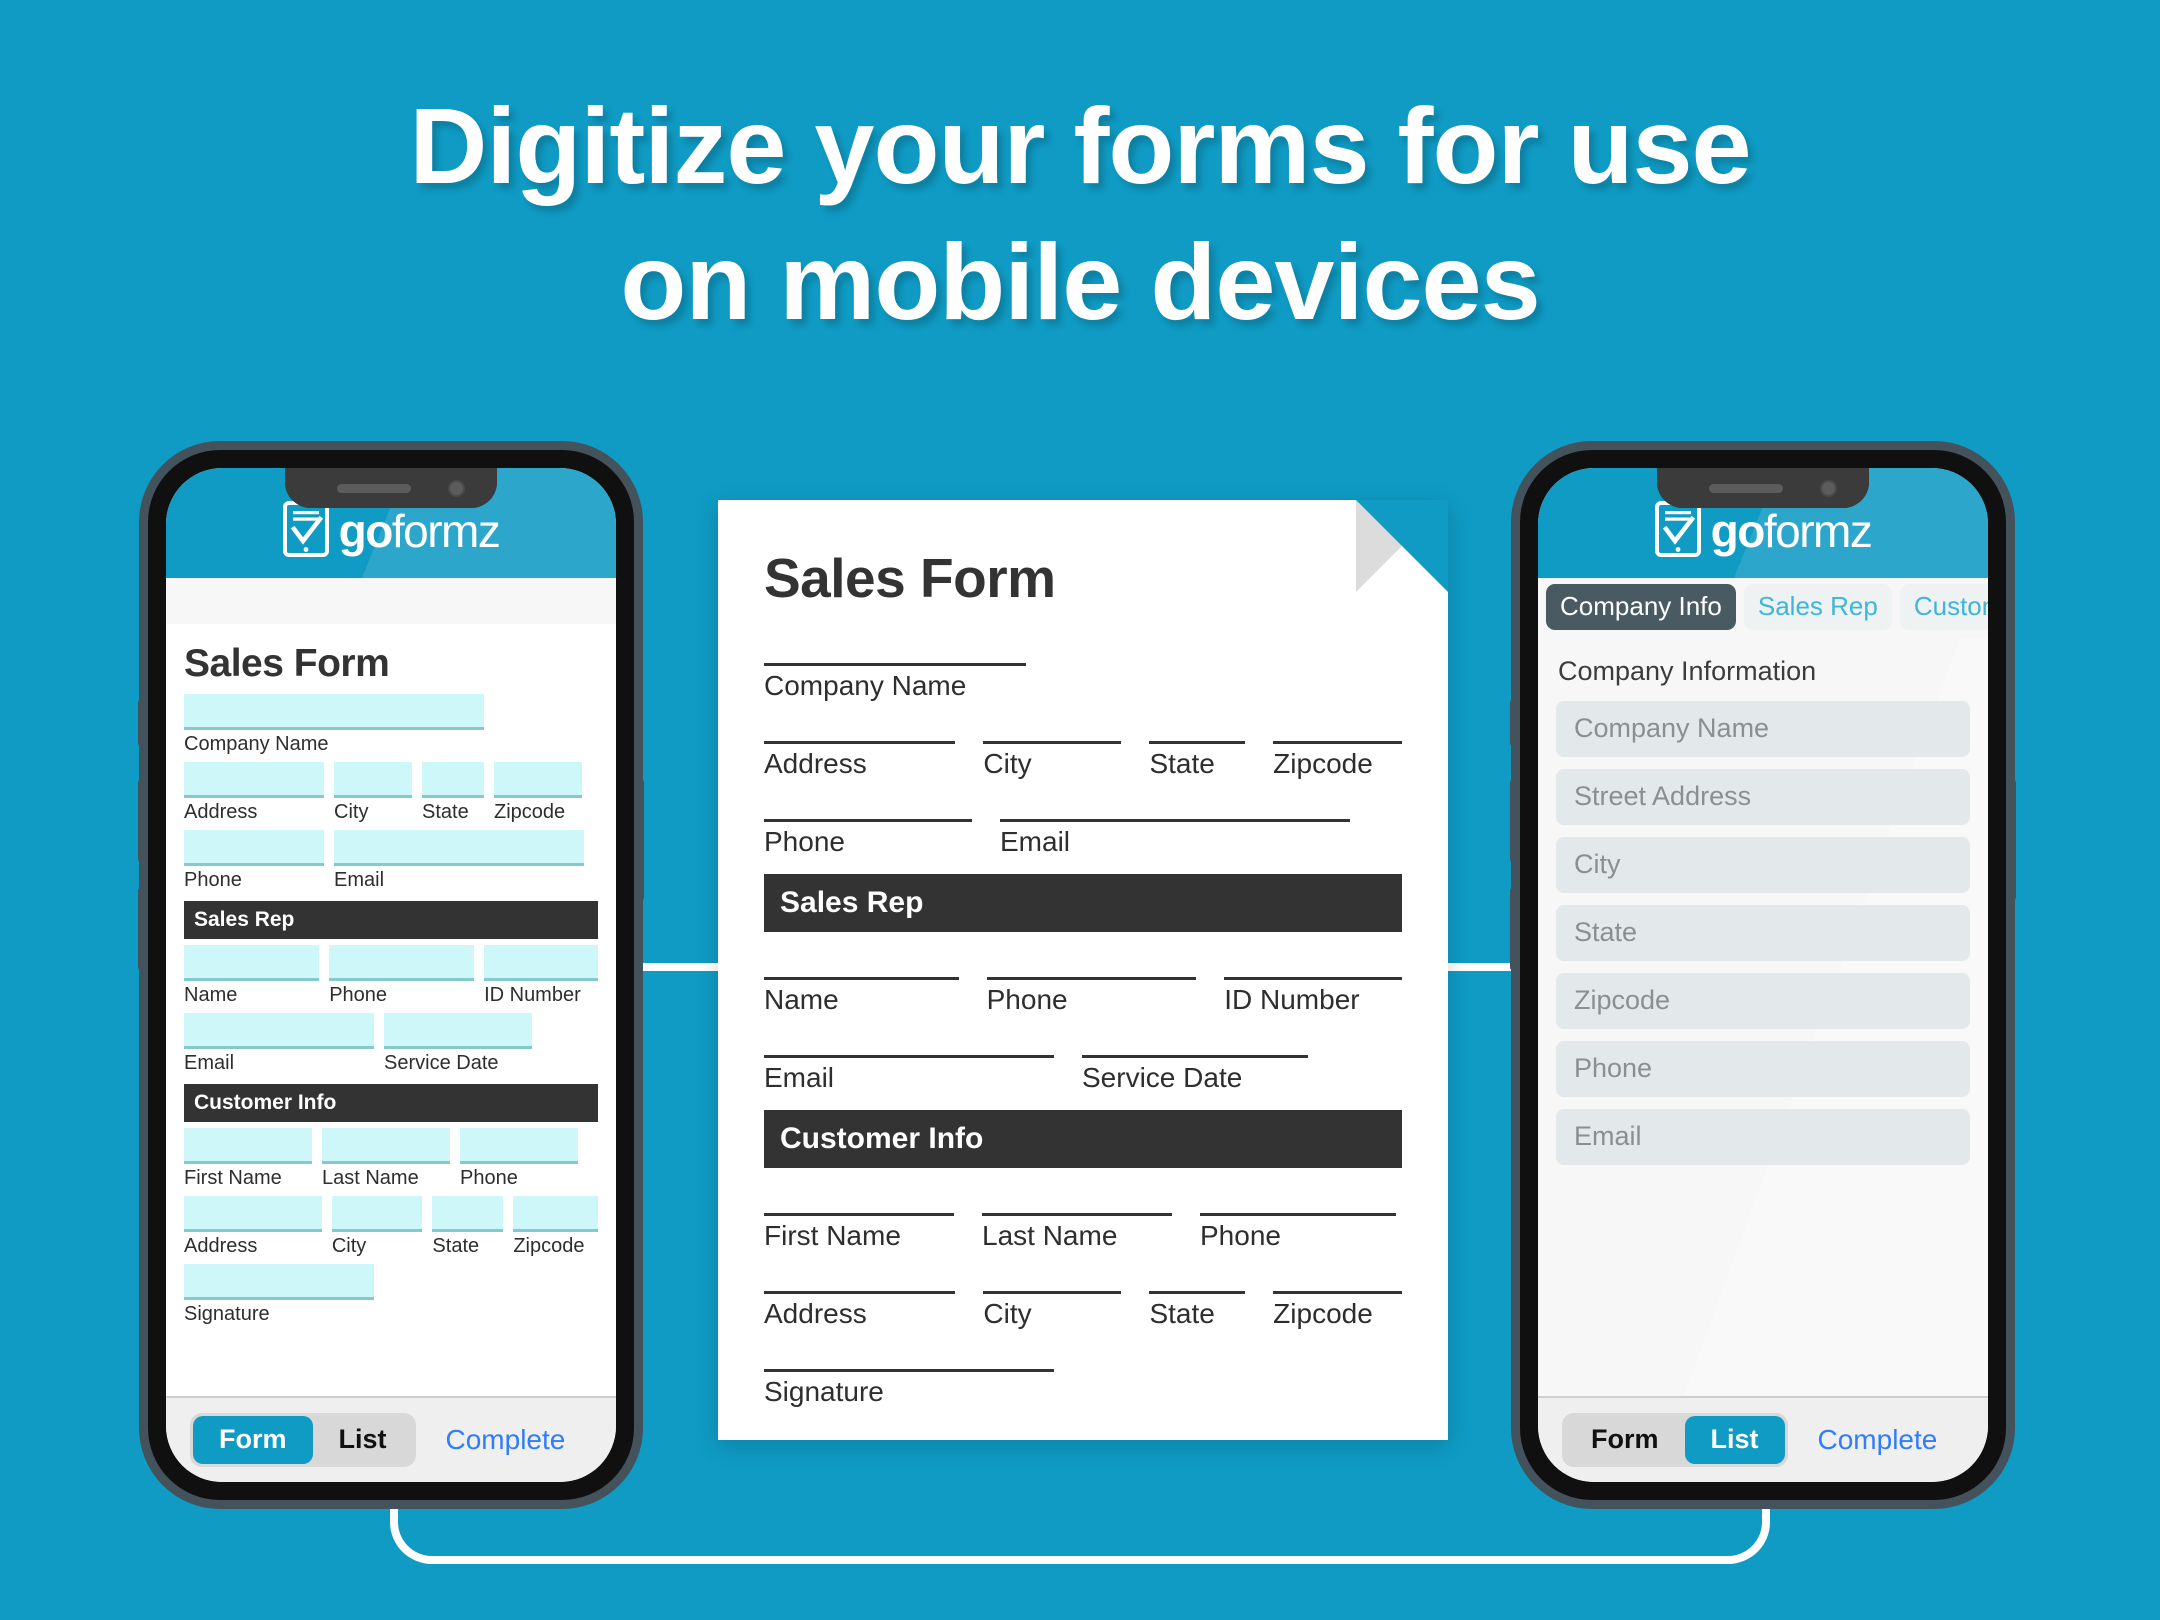 Image resolution: width=2160 pixels, height=1620 pixels. Describe the element at coordinates (1641, 607) in the screenshot. I see `tab-company-info: Company Info` at that location.